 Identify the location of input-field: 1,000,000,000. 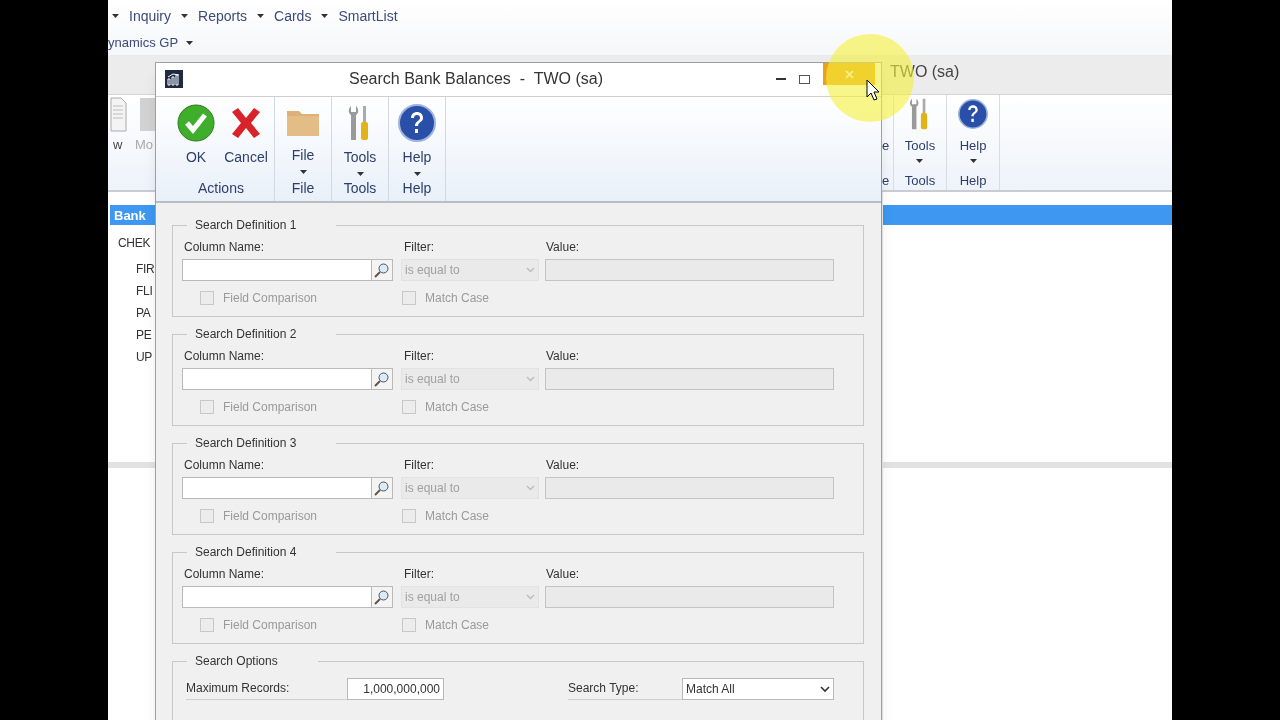
(395, 689).